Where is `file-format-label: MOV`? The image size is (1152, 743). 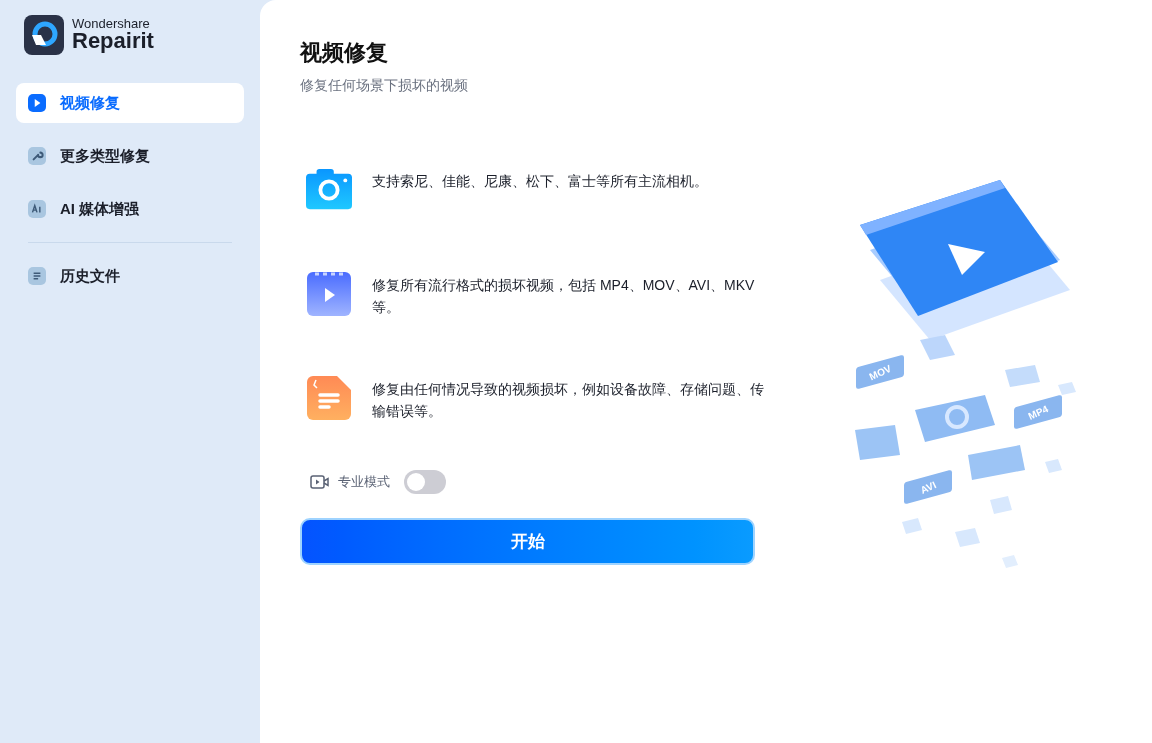 file-format-label: MOV is located at coordinates (880, 372).